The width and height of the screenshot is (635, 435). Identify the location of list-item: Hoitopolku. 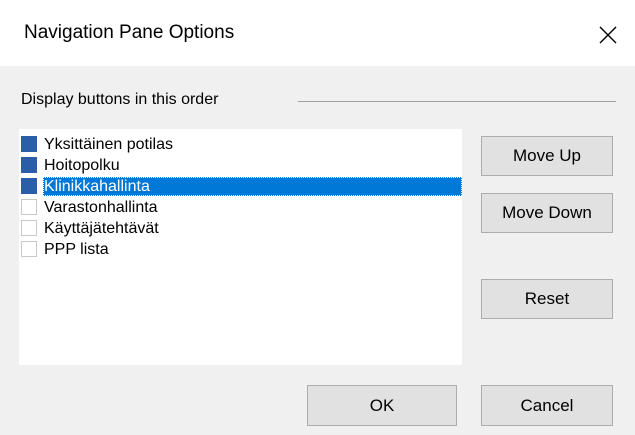
(240, 165).